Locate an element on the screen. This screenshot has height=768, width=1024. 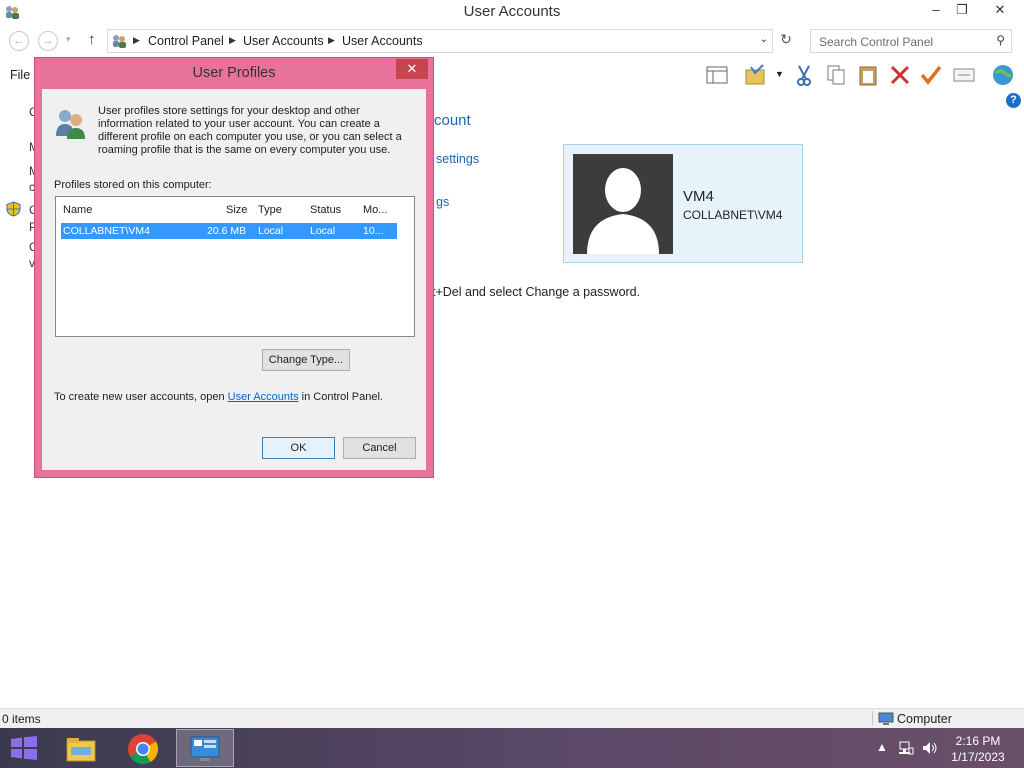
delete-icon is located at coordinates (900, 75).